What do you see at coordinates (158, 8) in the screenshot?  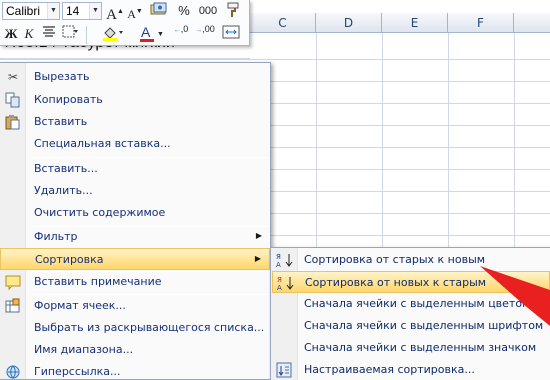 I see `currency-icon` at bounding box center [158, 8].